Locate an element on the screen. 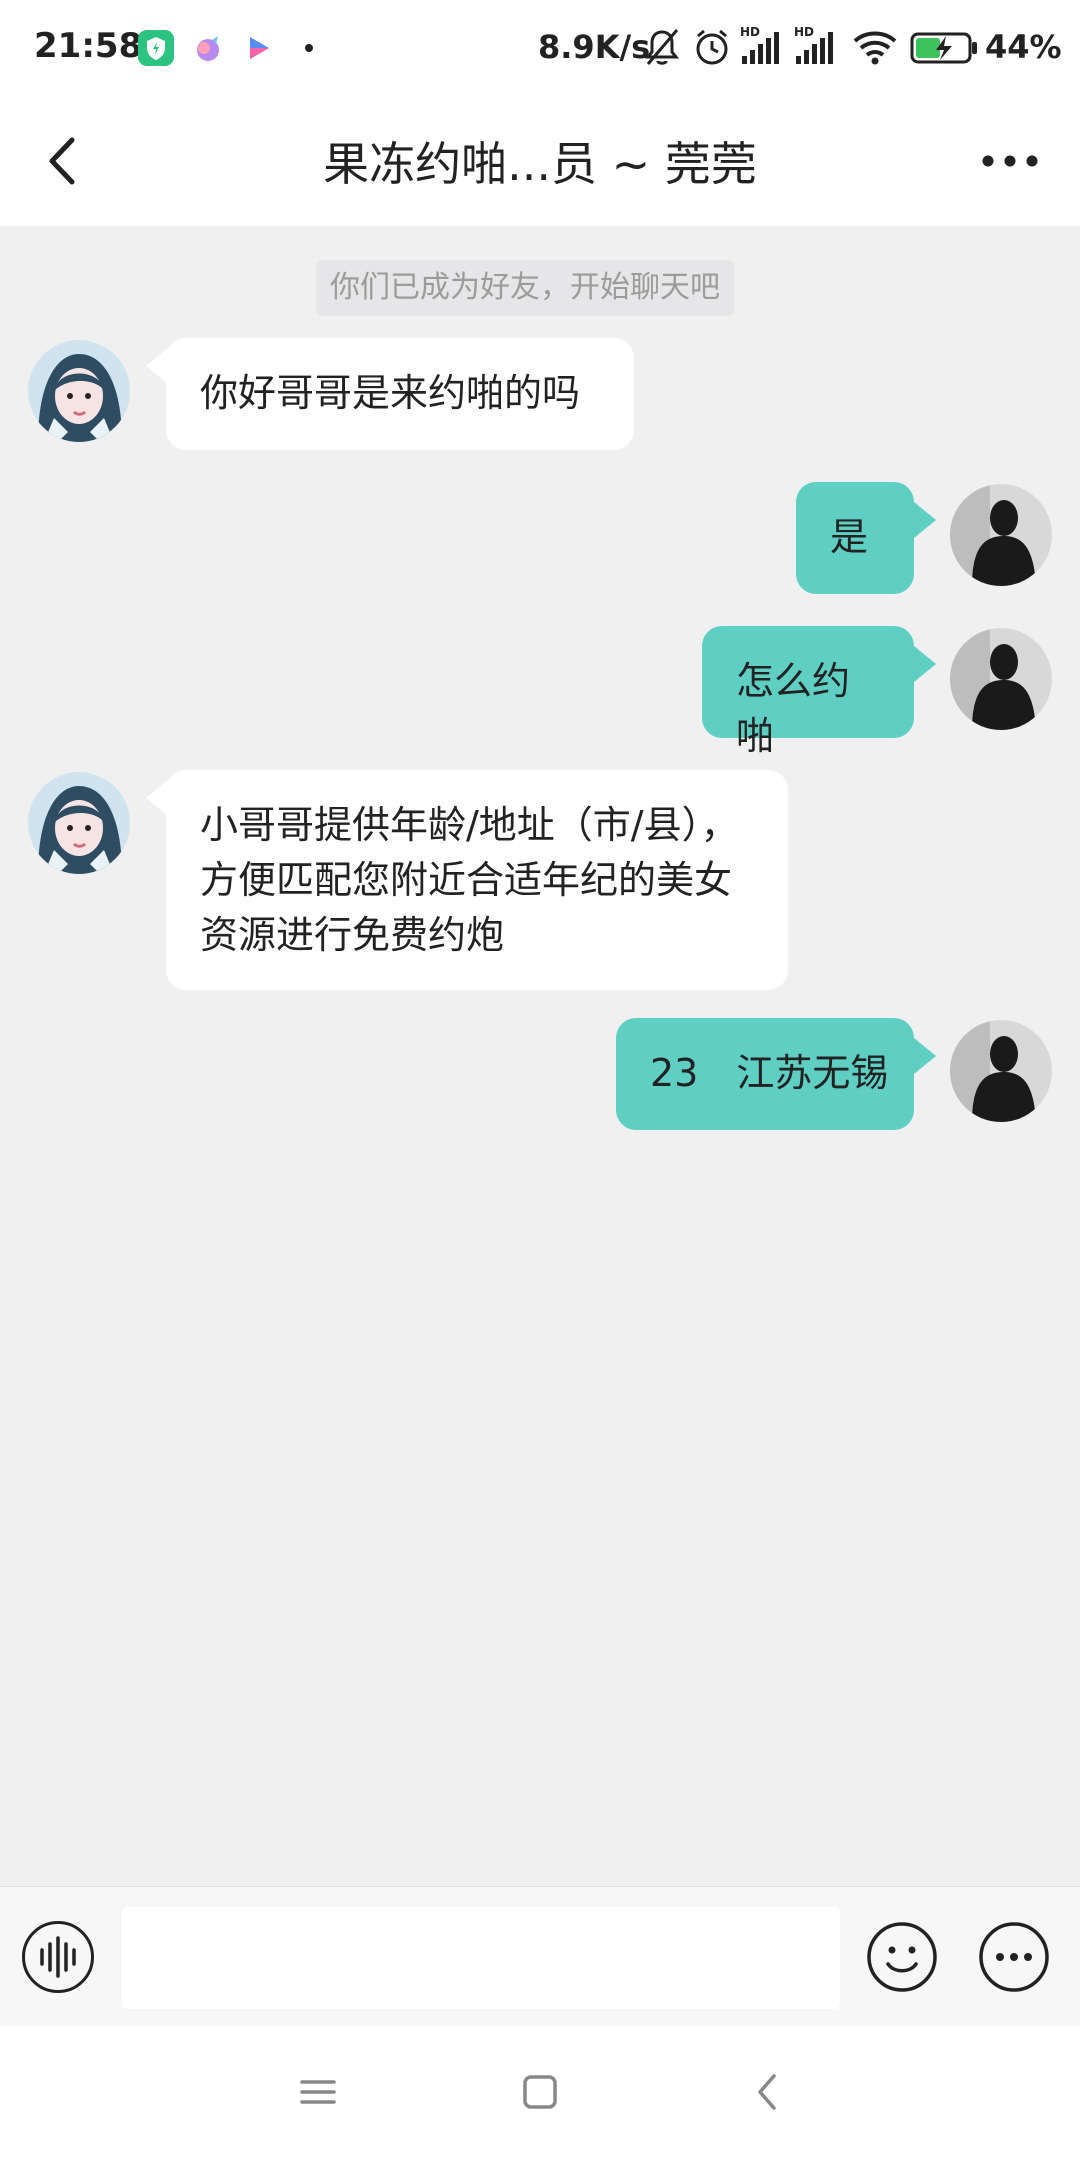 This screenshot has height=2158, width=1080. bird-app-icon is located at coordinates (208, 48).